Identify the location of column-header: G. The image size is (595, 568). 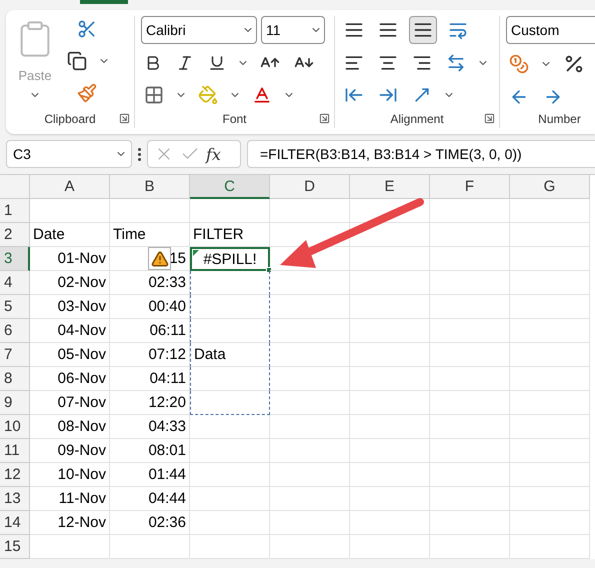
(550, 187).